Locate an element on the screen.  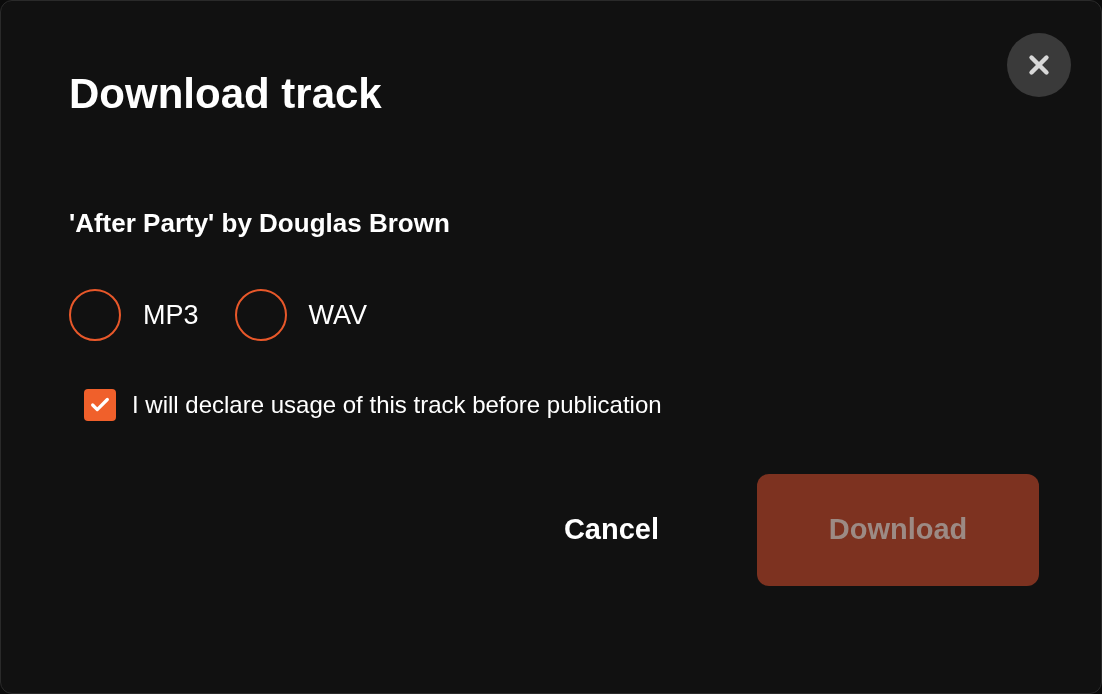
track-title: 'After Party' by Douglas Brown is located at coordinates (260, 223).